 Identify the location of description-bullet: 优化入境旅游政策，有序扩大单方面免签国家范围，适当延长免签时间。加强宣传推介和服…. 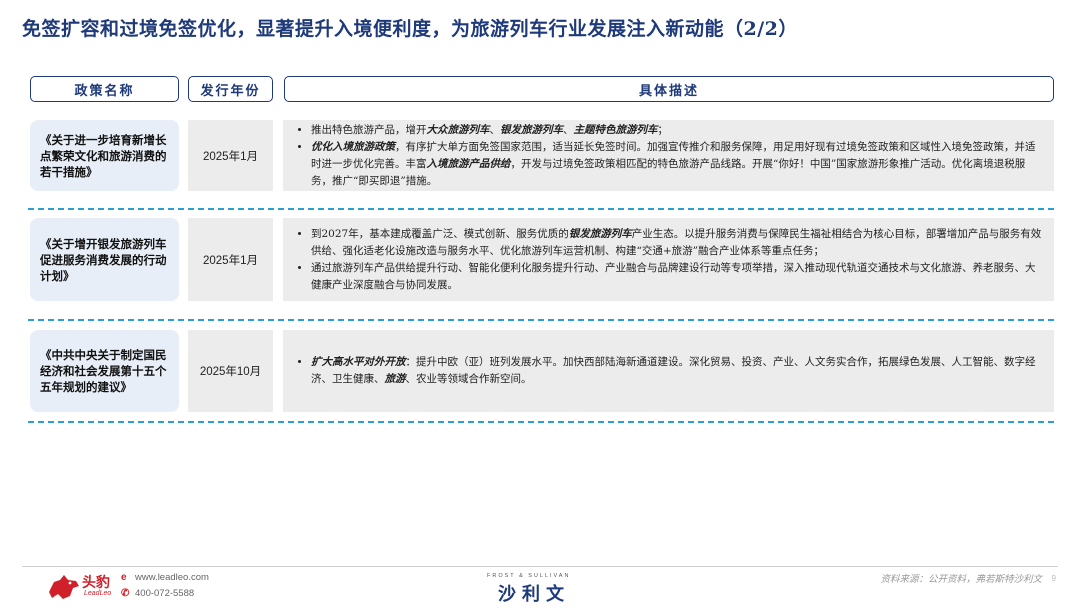
(676, 164).